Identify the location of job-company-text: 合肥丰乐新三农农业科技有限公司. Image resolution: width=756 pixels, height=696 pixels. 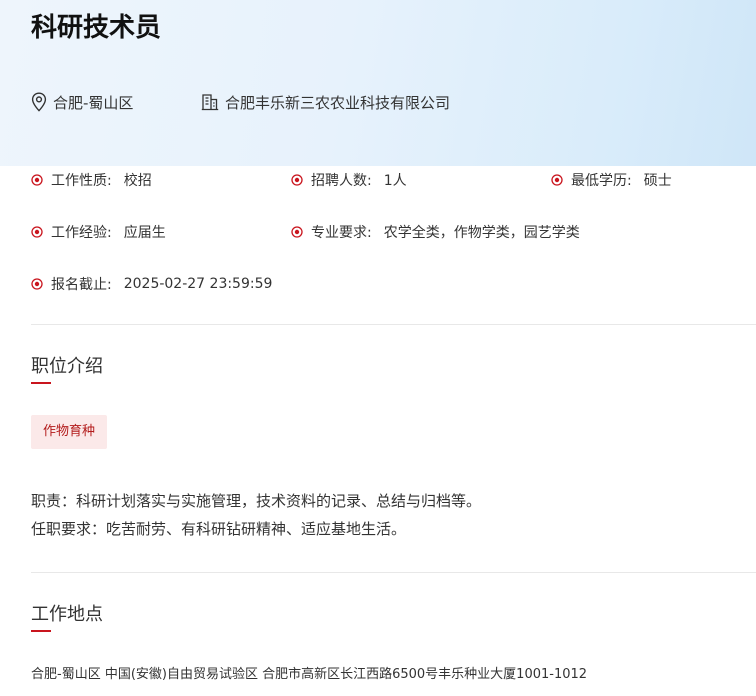
(338, 102).